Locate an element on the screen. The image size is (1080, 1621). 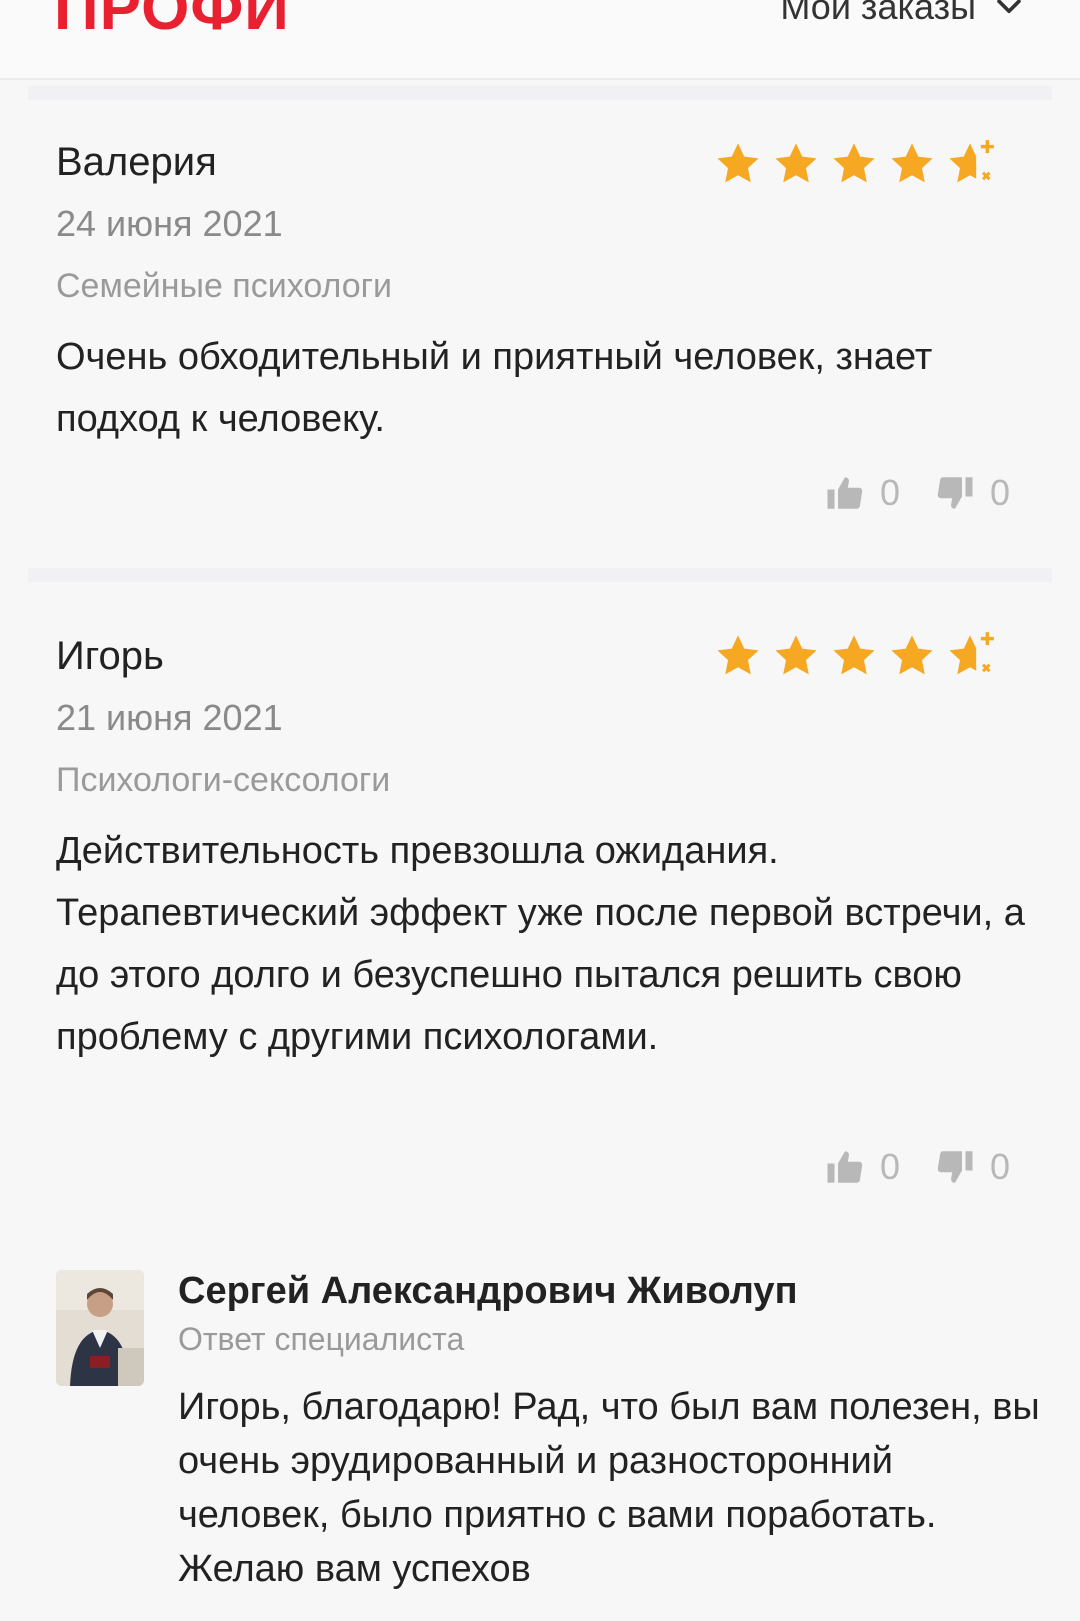
specialist-role: Ответ специалиста is located at coordinates (321, 1339).